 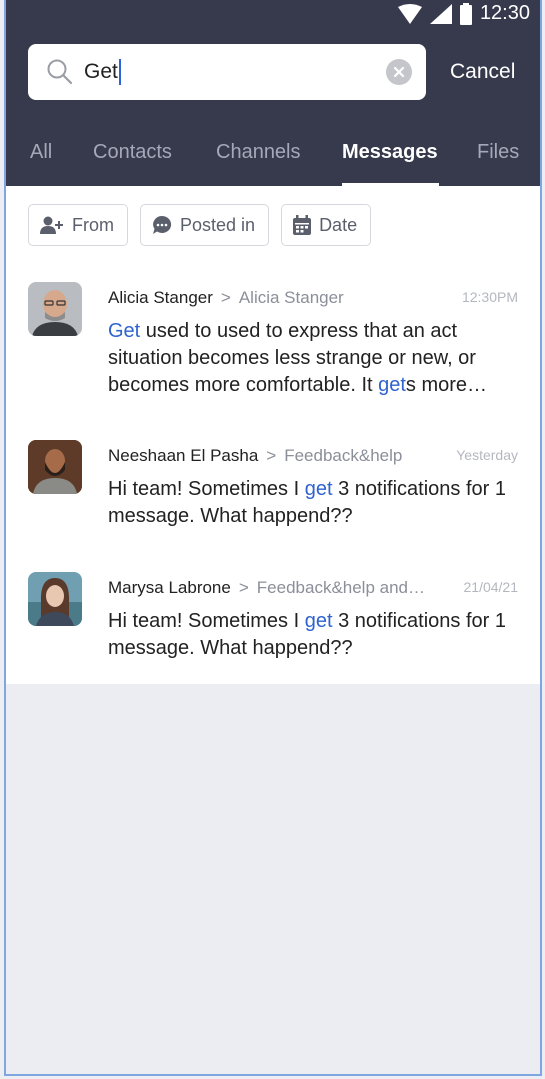 What do you see at coordinates (504, 13) in the screenshot?
I see `status-time: 12:30` at bounding box center [504, 13].